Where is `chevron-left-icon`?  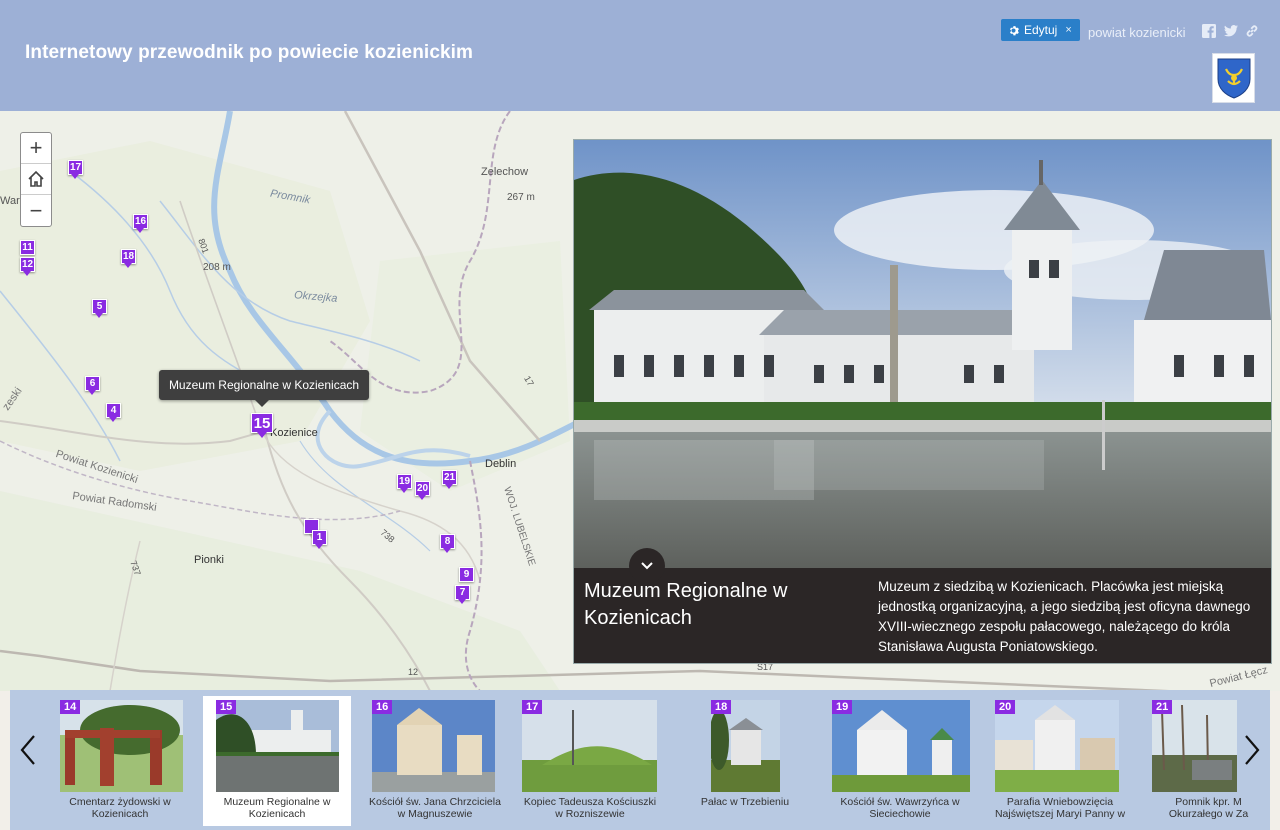
chevron-left-icon is located at coordinates (27, 750).